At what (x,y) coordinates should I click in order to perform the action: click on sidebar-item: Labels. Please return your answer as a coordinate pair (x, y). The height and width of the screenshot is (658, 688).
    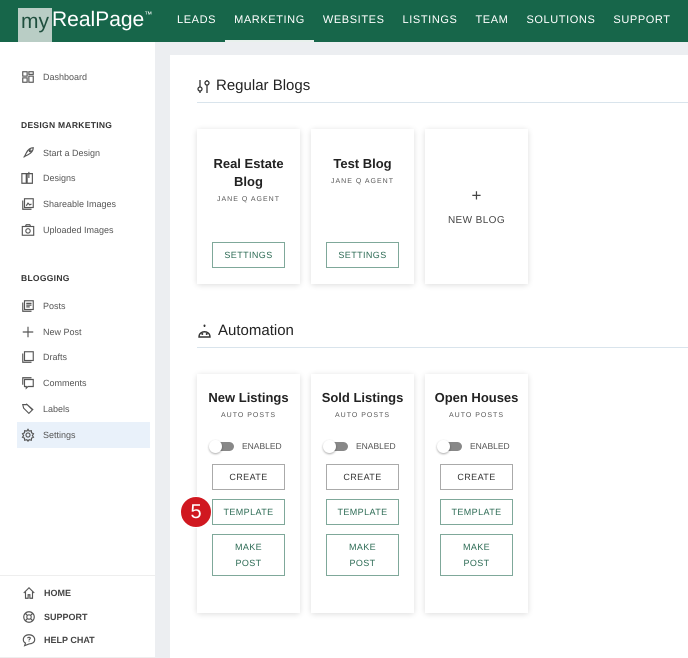
    Looking at the image, I should click on (83, 409).